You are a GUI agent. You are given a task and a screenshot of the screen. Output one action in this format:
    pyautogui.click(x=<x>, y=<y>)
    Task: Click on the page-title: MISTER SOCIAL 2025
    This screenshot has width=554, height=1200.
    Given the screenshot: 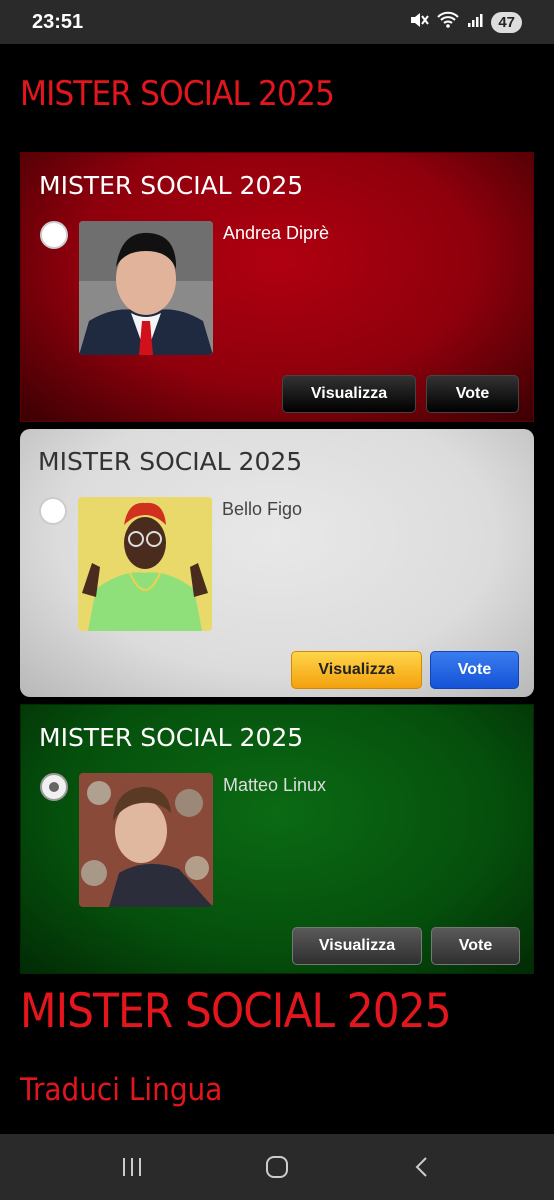 What is the action you would take?
    pyautogui.click(x=177, y=94)
    